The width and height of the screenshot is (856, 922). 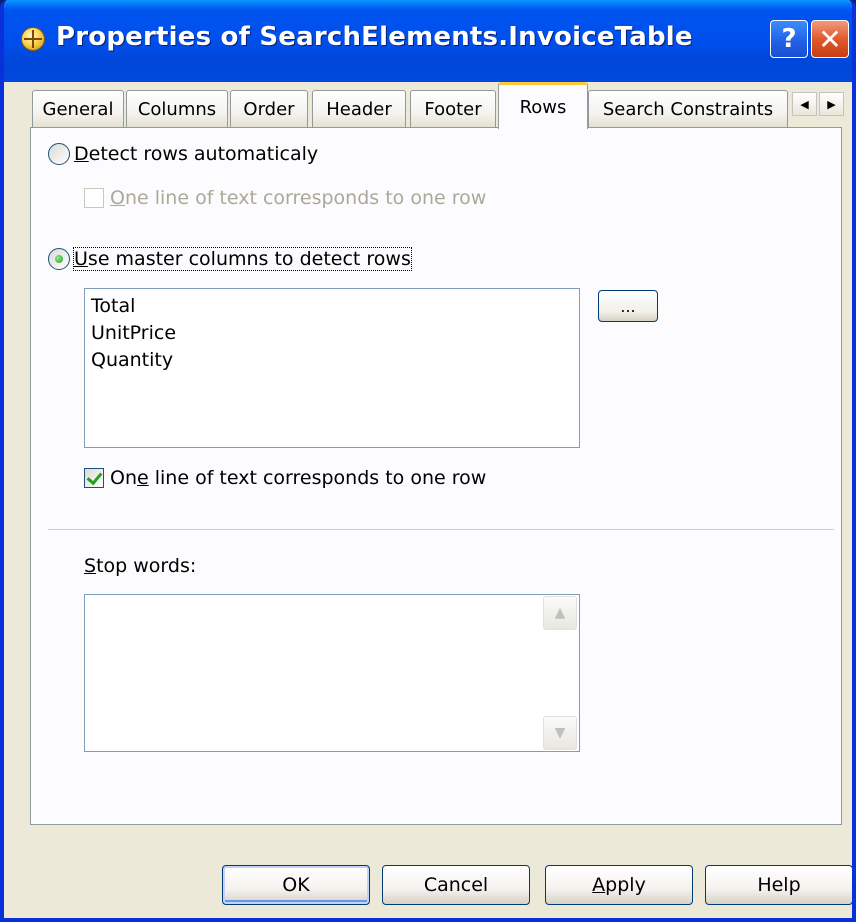 I want to click on master-columns-list: Total UnitPrice Quantity, so click(x=332, y=368).